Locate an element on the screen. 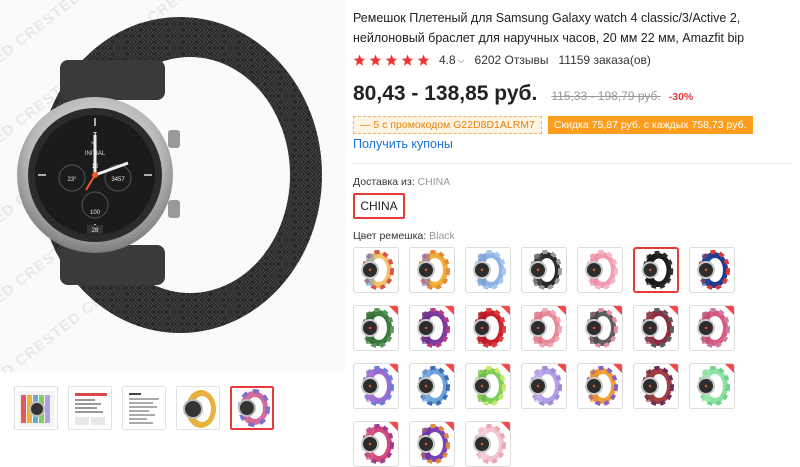 This screenshot has width=800, height=467. svg-text: 3457 is located at coordinates (118, 180).